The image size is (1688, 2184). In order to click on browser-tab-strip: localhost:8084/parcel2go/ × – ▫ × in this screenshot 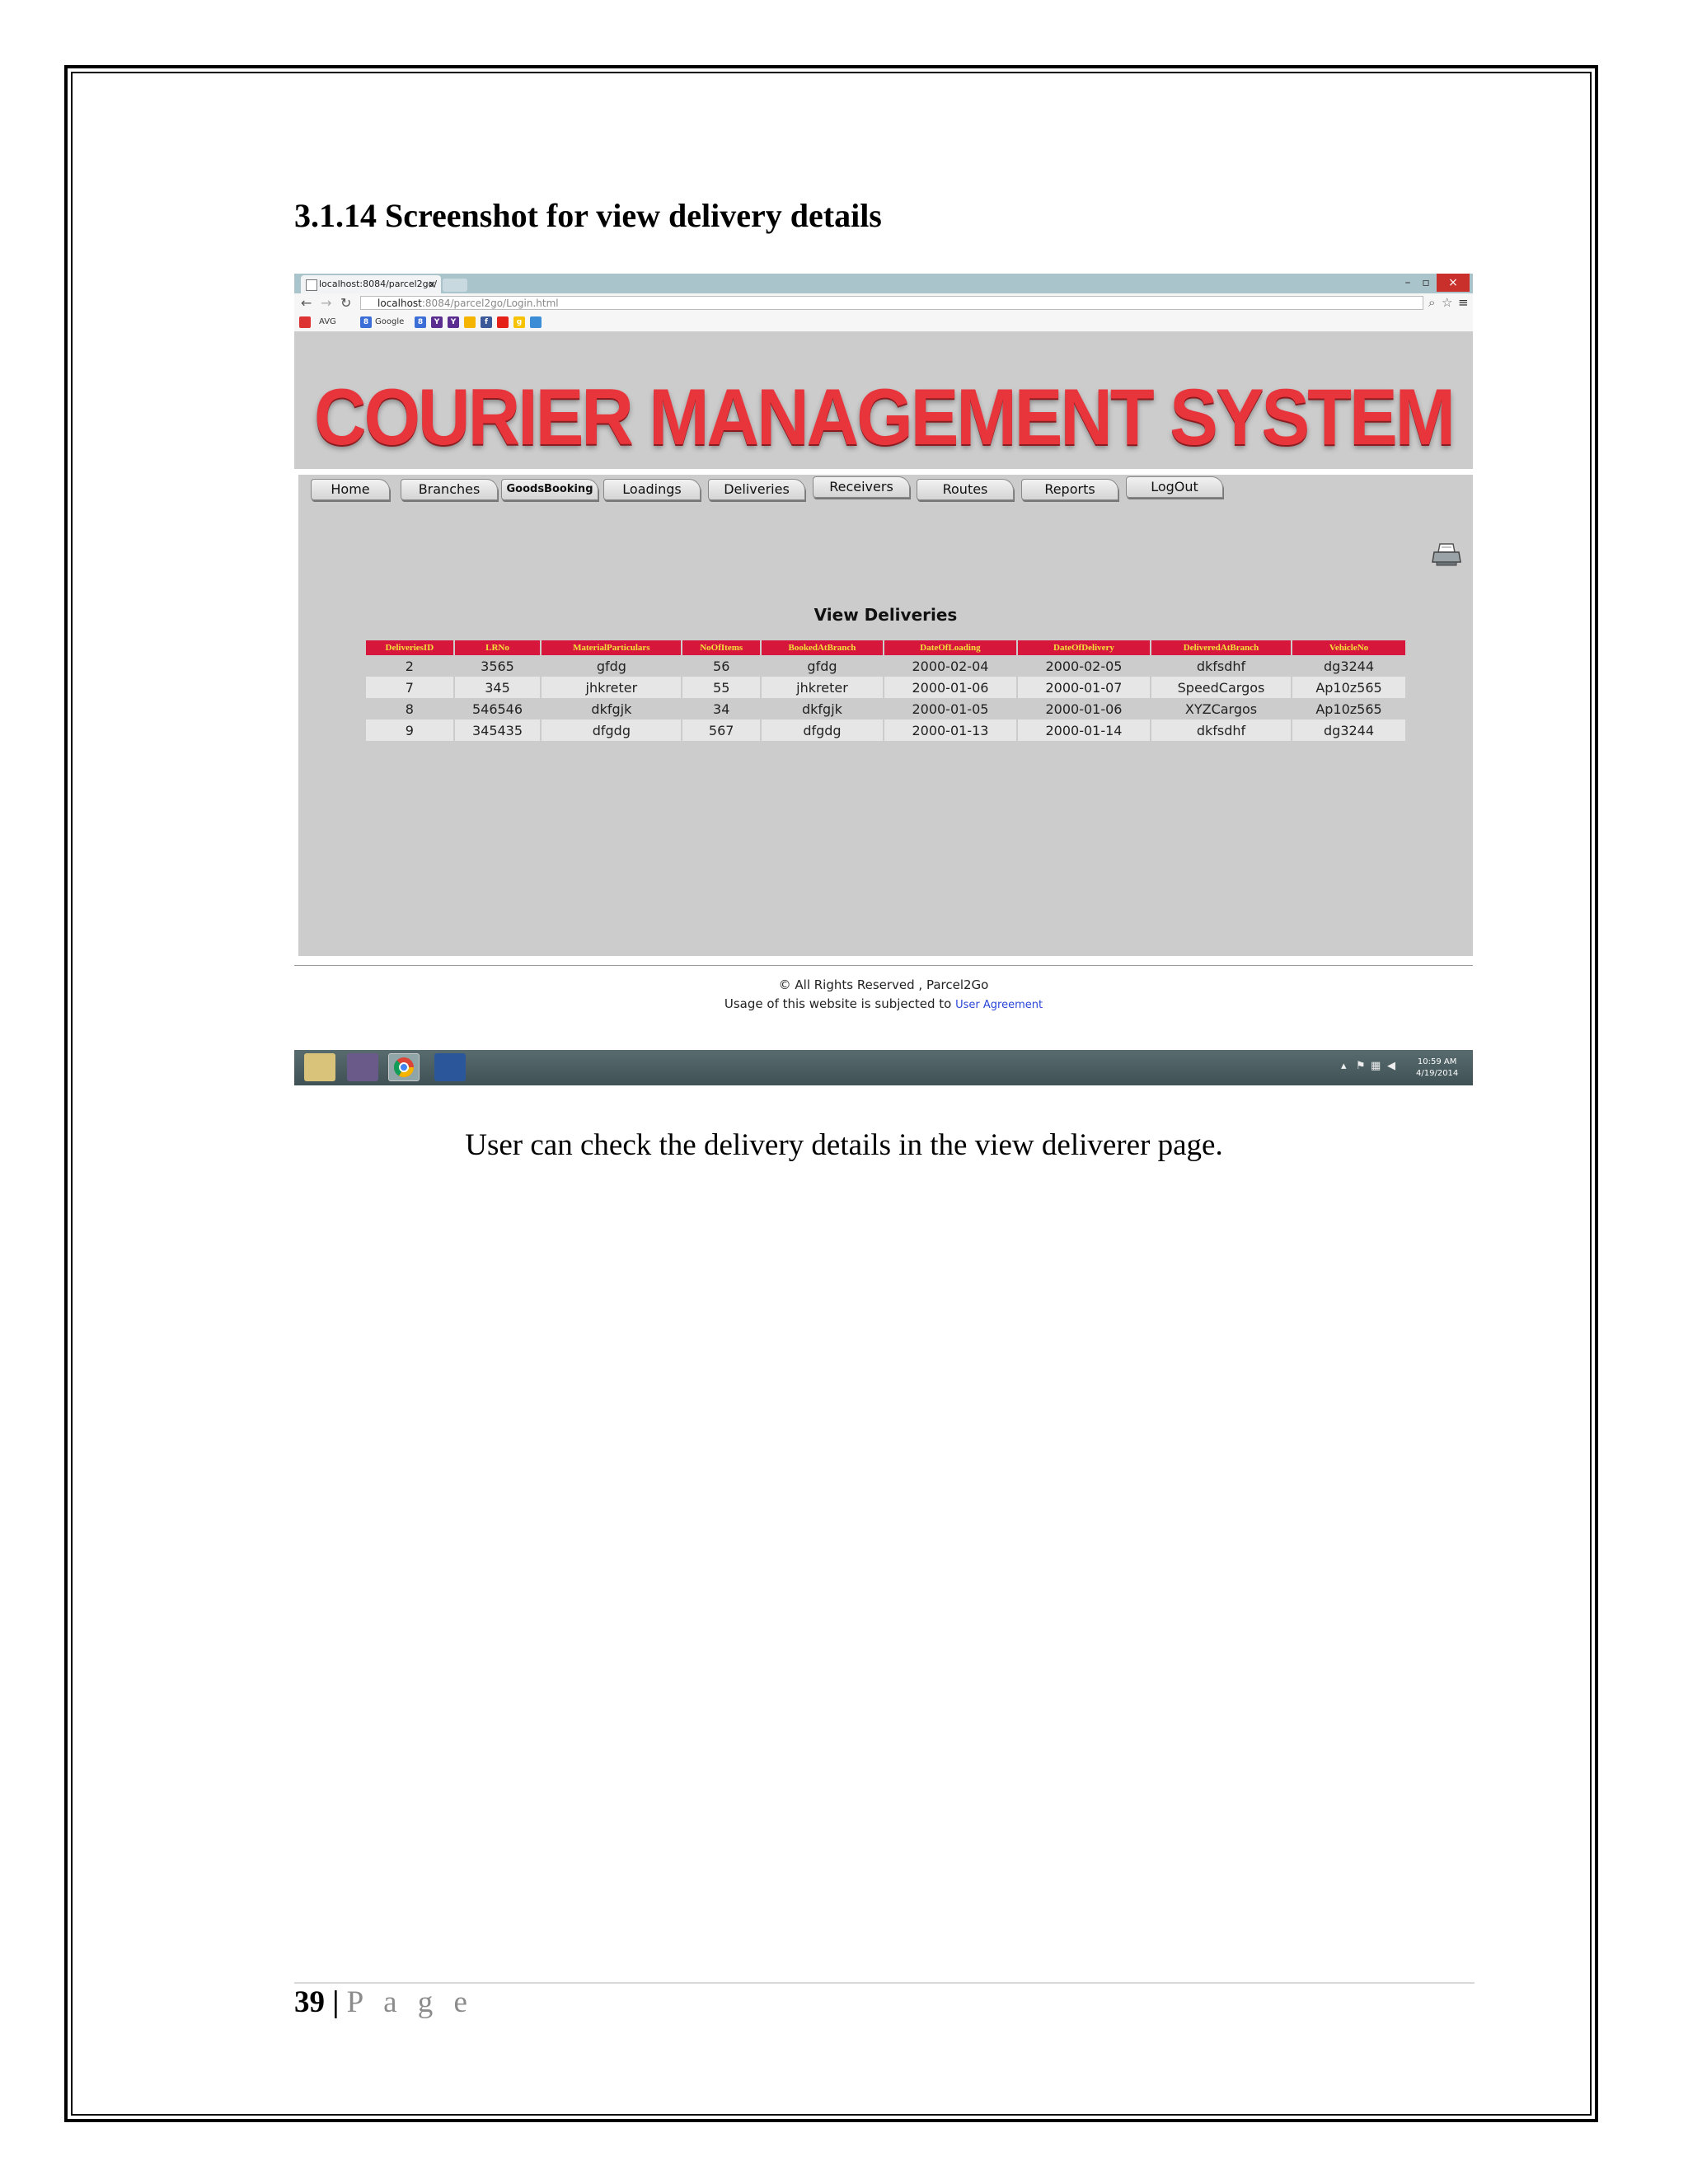, I will do `click(883, 283)`.